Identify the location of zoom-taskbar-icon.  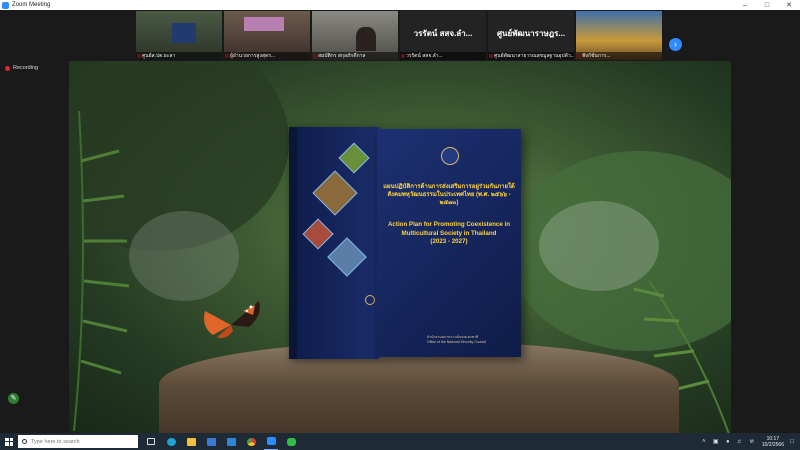
(271, 441).